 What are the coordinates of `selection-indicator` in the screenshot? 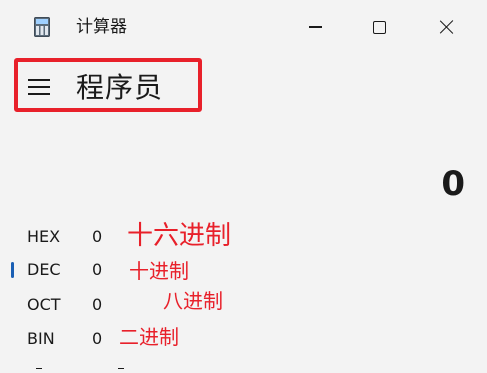 It's located at (12, 270).